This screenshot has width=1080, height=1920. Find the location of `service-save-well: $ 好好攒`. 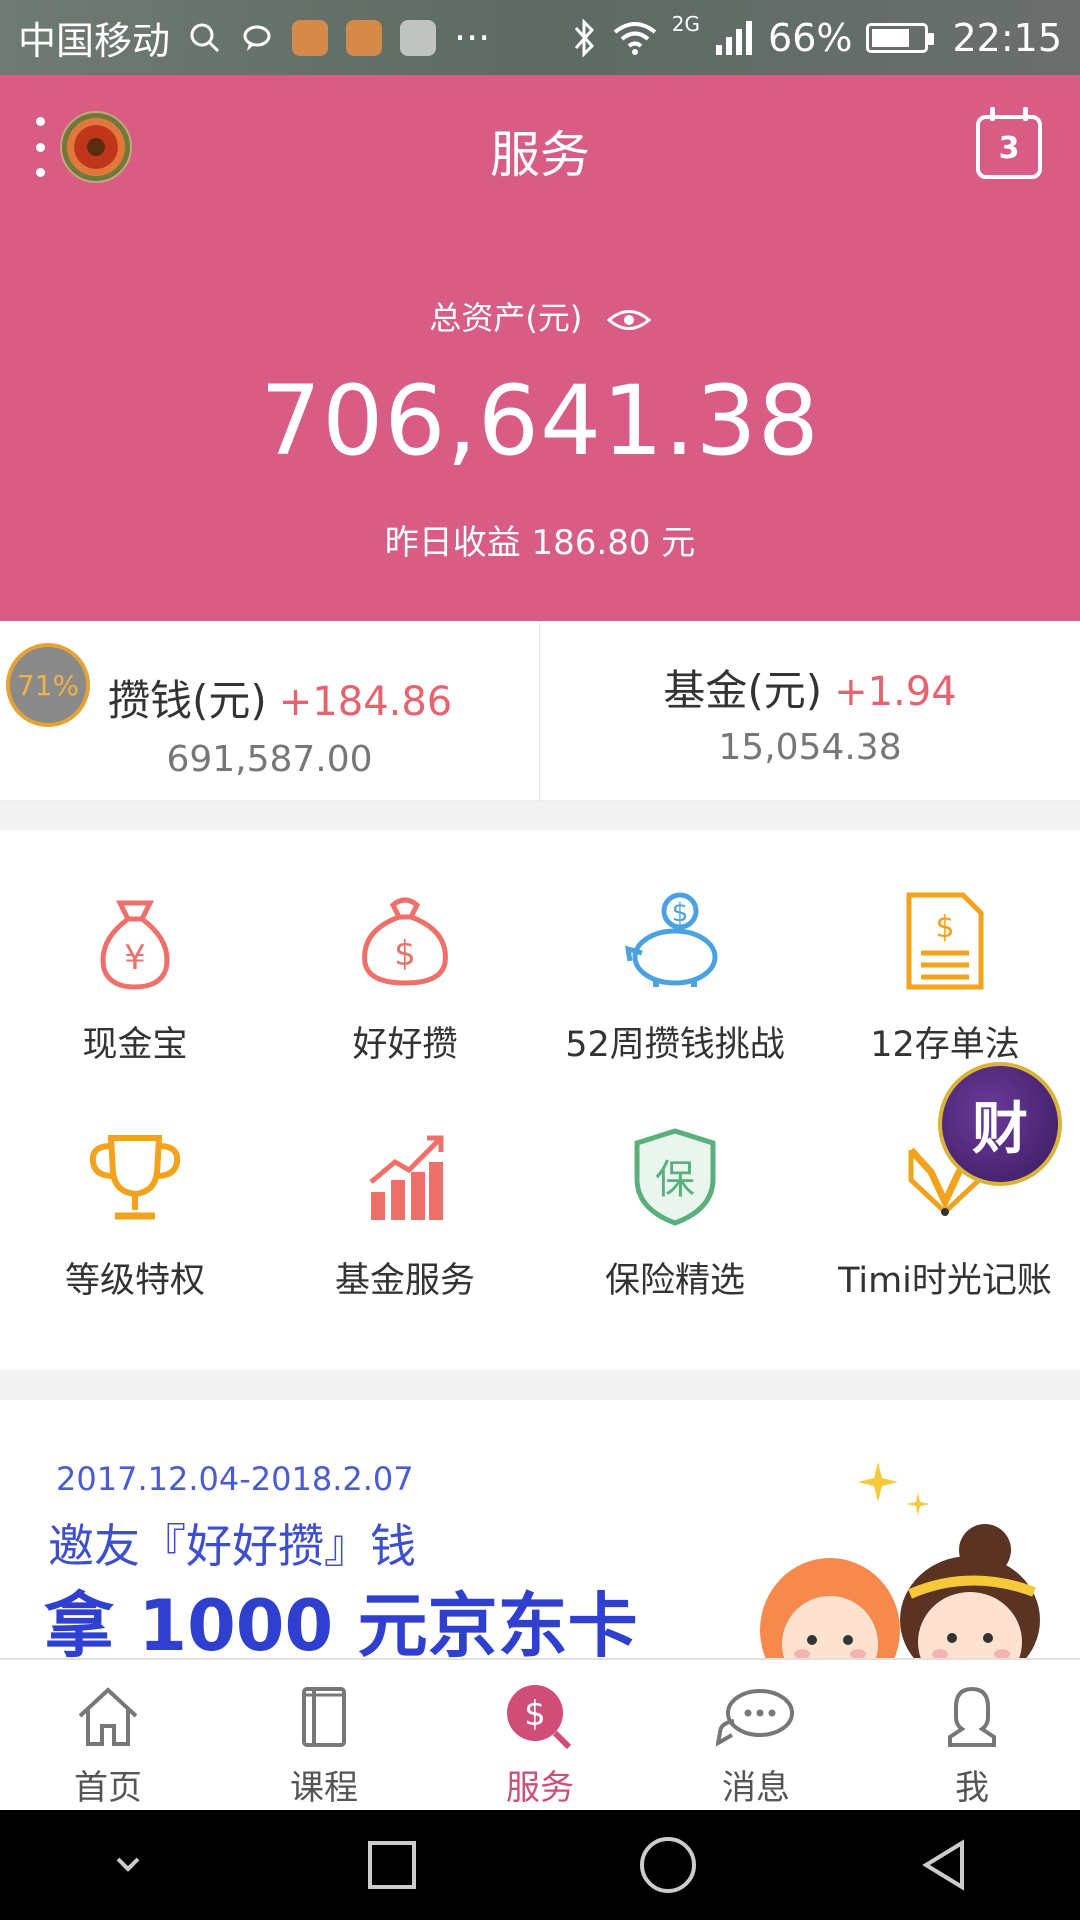

service-save-well: $ 好好攒 is located at coordinates (405, 976).